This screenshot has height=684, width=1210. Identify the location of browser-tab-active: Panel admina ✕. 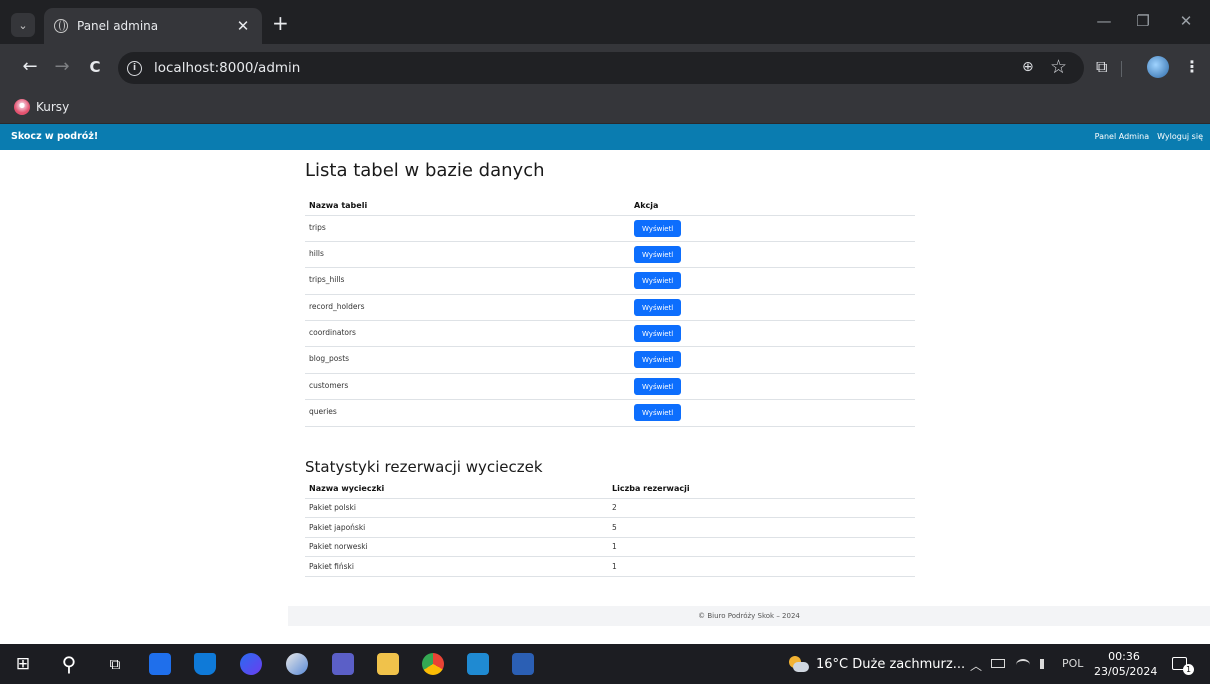
(153, 26).